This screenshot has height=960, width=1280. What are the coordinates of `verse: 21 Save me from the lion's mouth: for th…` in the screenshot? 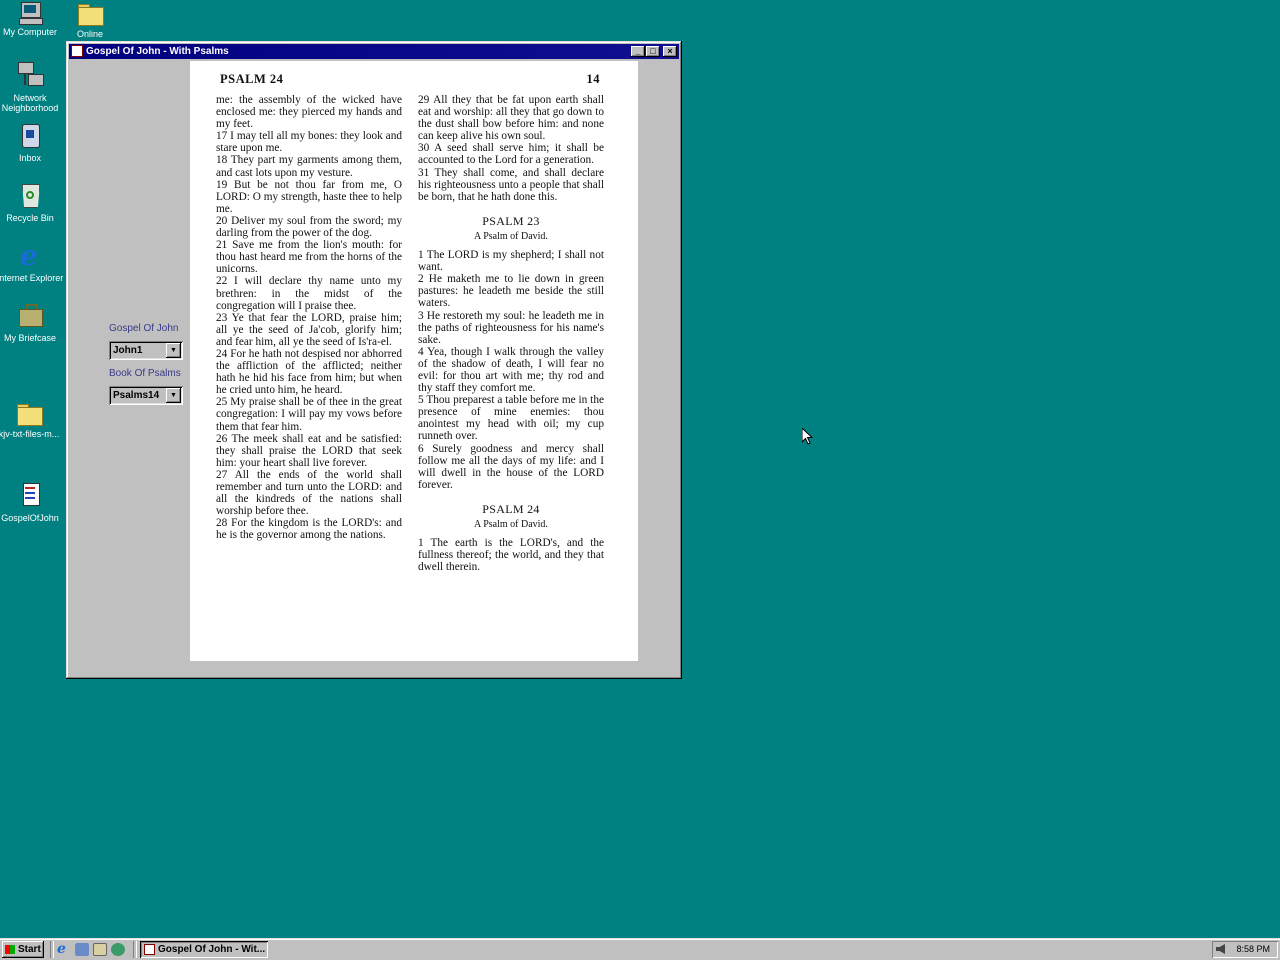 It's located at (309, 257).